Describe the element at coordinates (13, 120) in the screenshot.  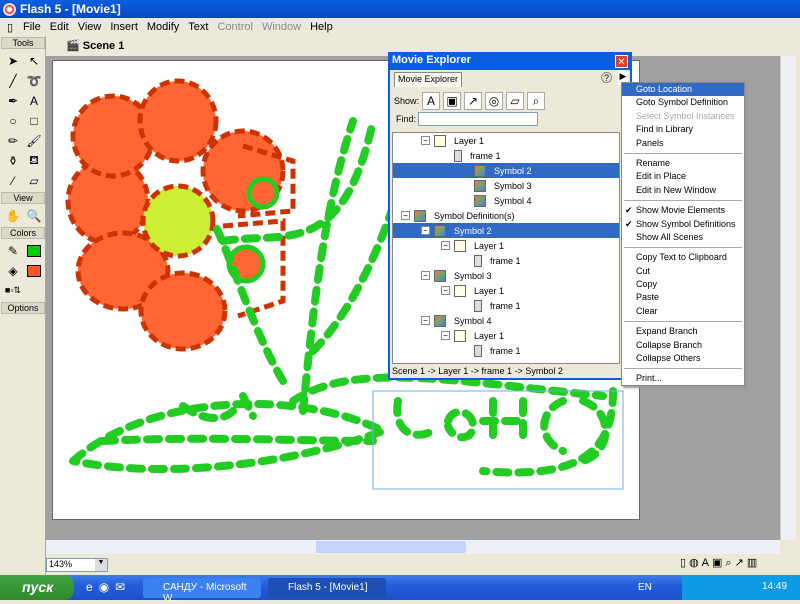
I see `oval-tool-icon: ○` at that location.